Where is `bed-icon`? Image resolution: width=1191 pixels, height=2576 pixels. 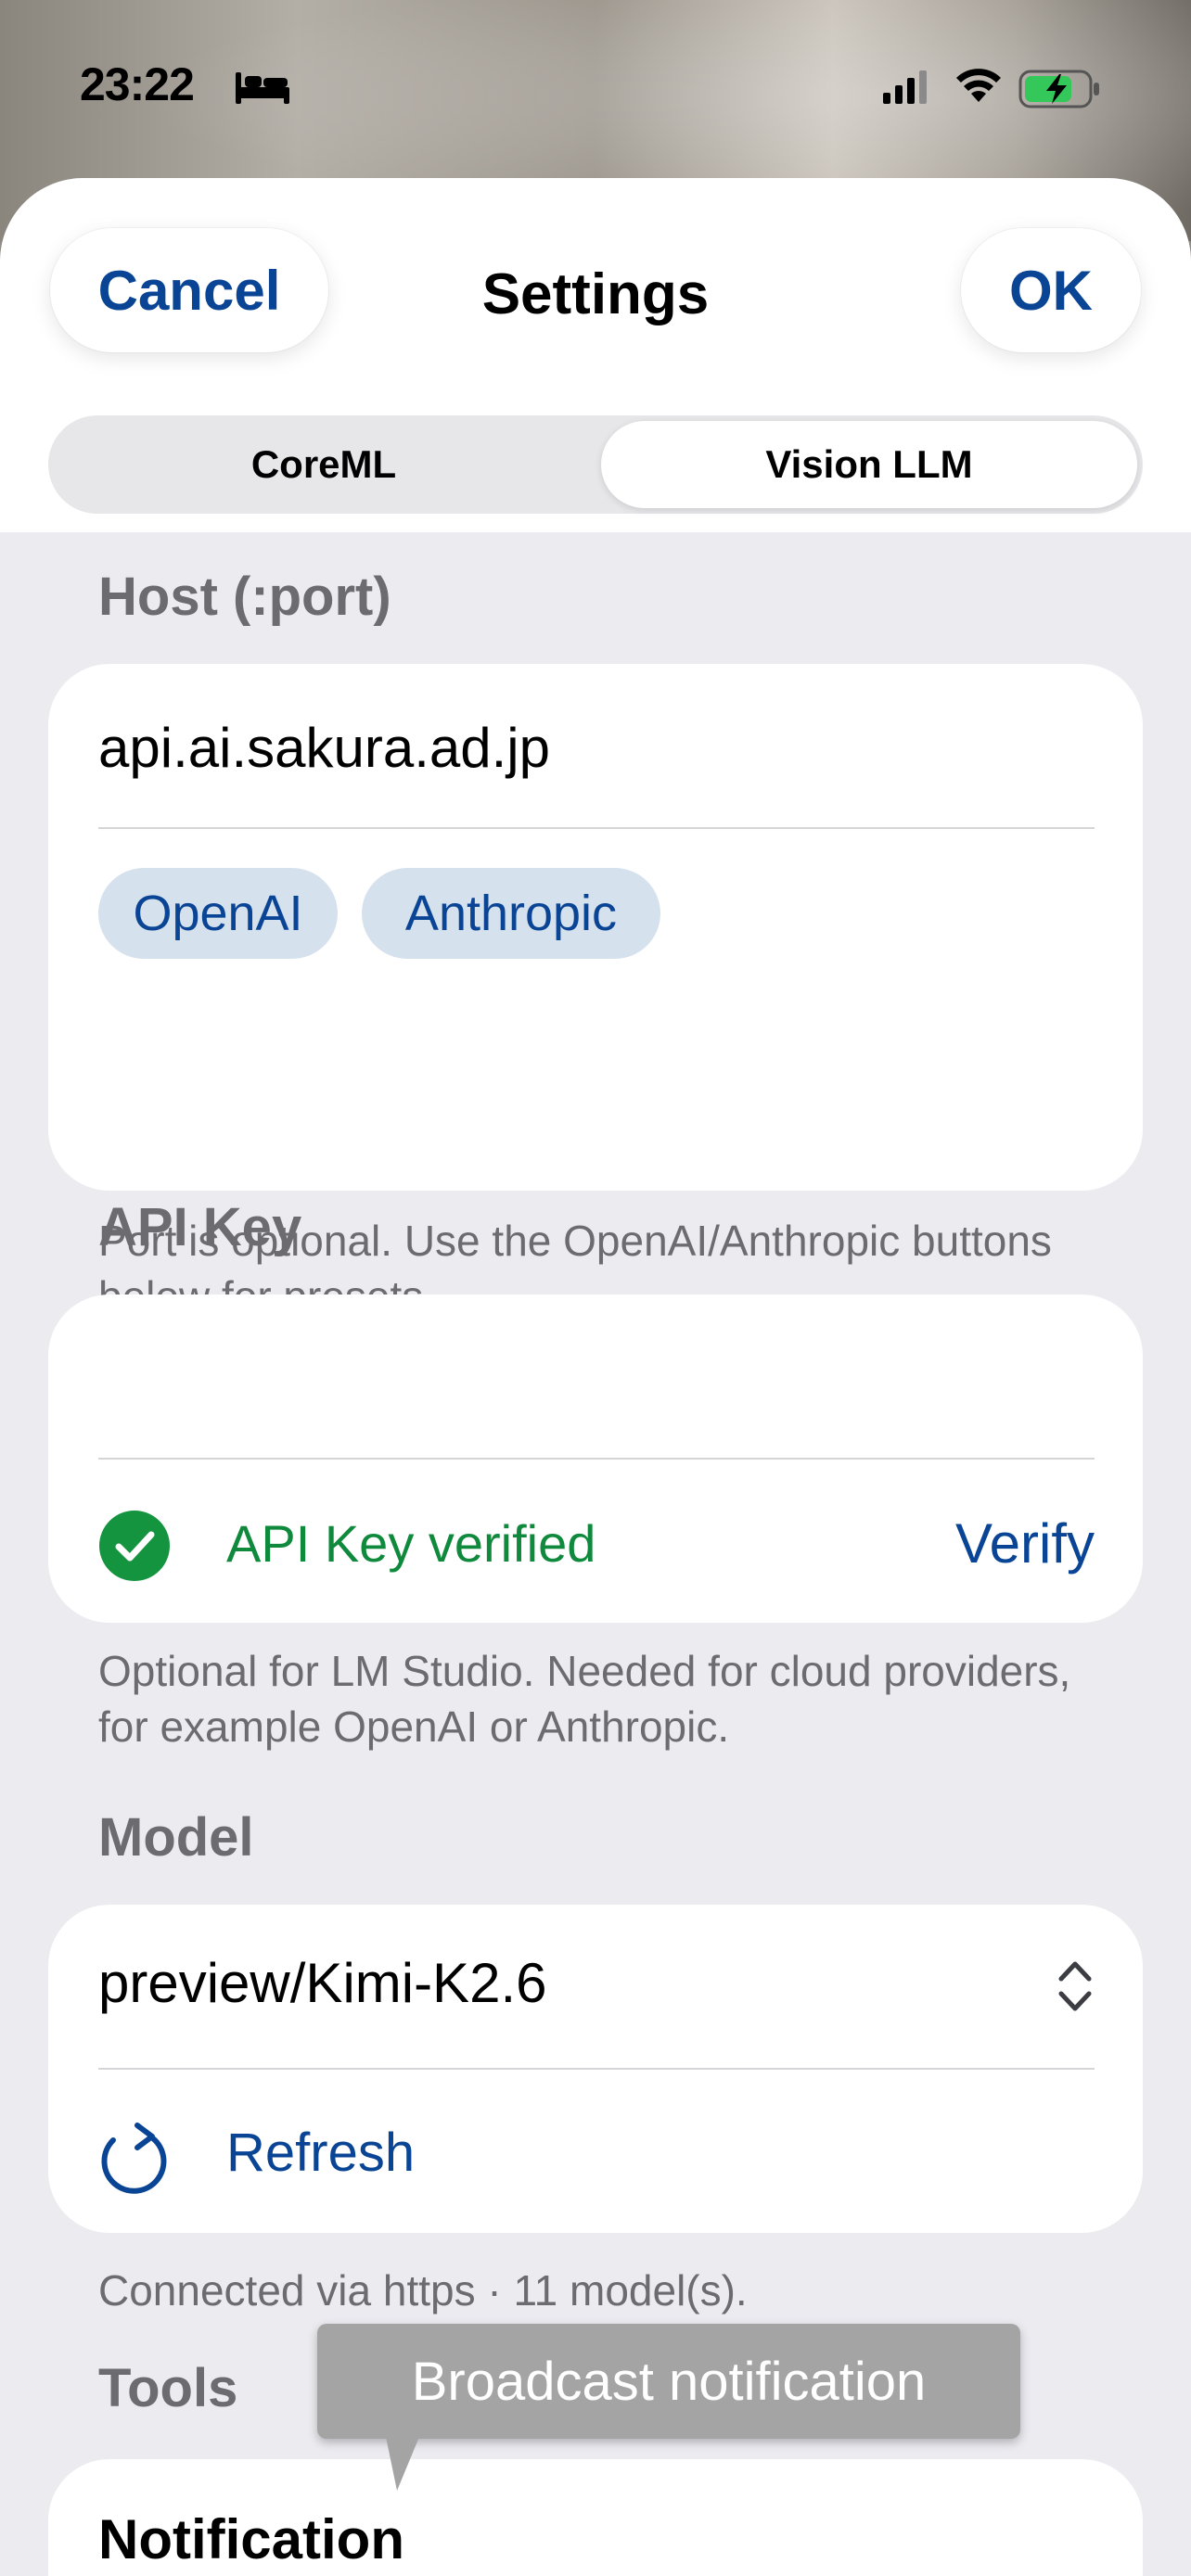
bed-icon is located at coordinates (262, 88).